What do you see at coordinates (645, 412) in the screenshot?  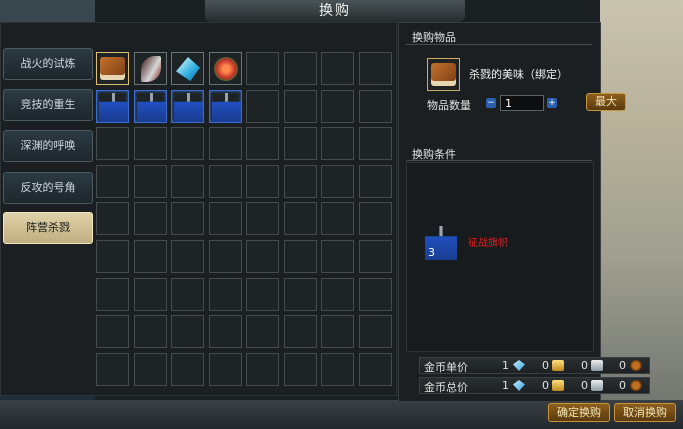 I see `cancel-exchange-button: 取消换购` at bounding box center [645, 412].